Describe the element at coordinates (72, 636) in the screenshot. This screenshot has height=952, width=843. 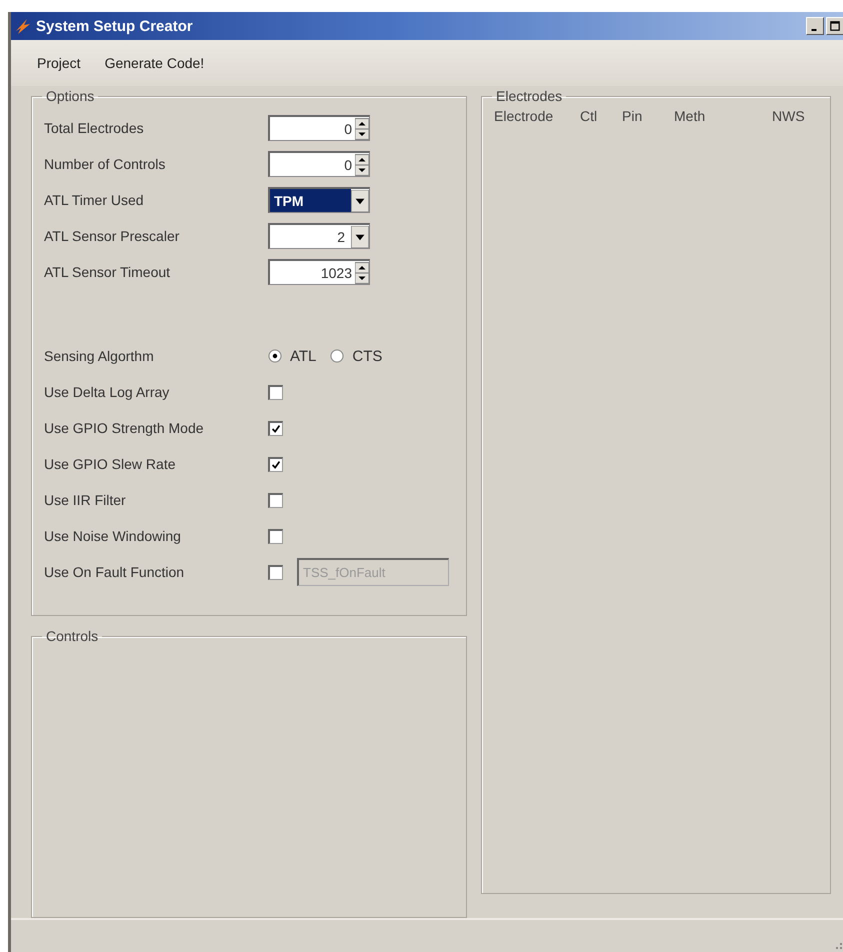
I see `group-title: Controls` at that location.